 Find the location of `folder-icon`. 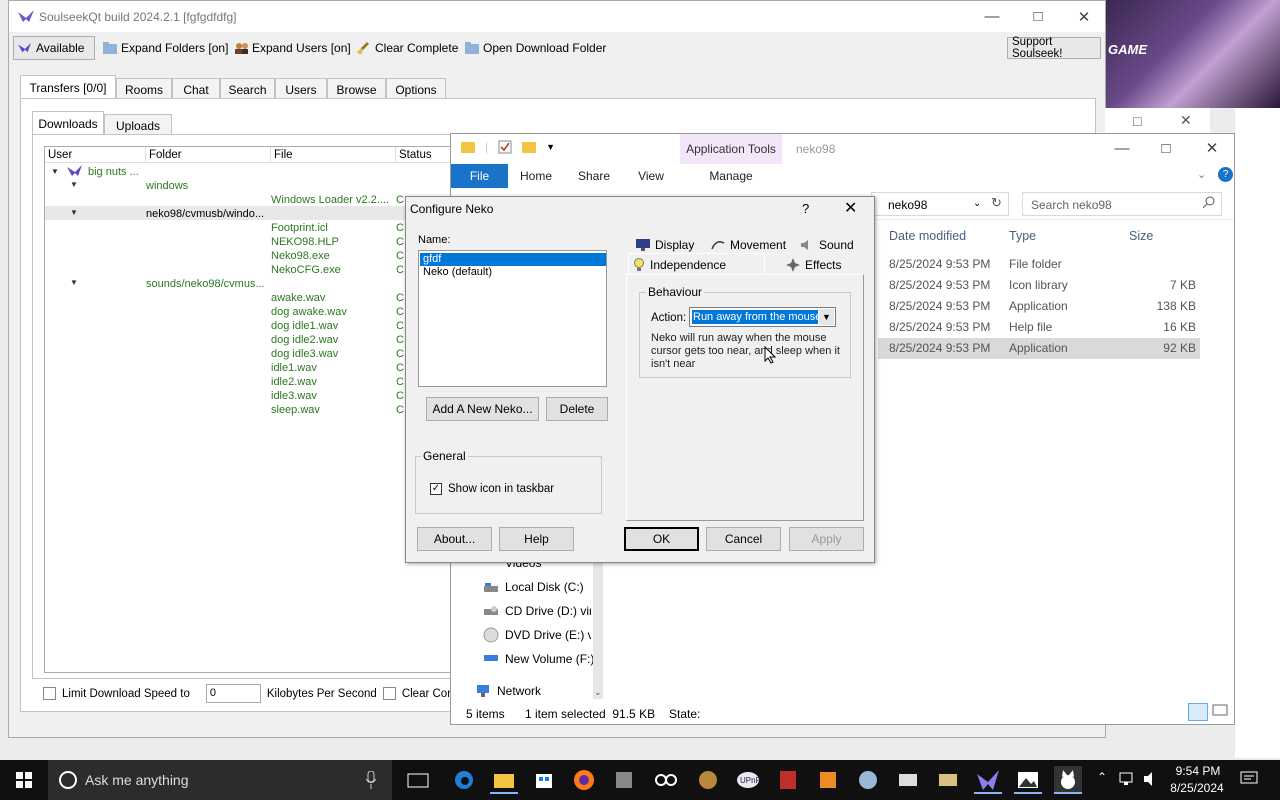

folder-icon is located at coordinates (468, 147).